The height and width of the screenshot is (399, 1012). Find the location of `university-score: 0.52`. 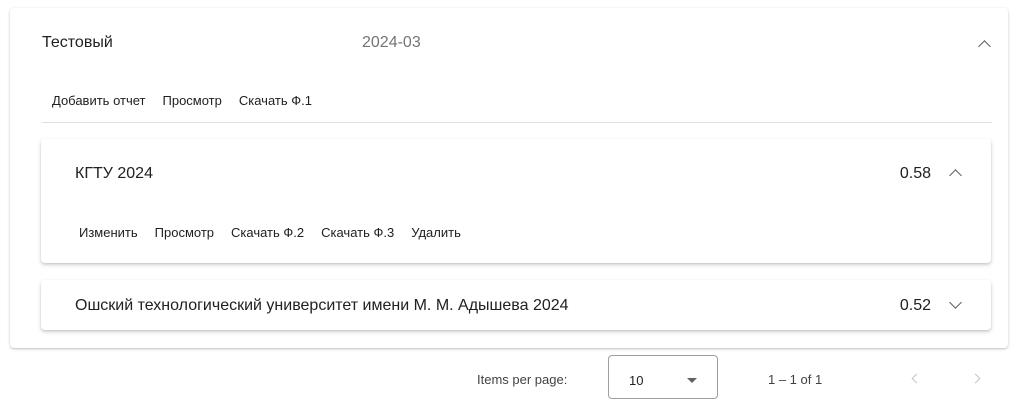

university-score: 0.52 is located at coordinates (915, 305).